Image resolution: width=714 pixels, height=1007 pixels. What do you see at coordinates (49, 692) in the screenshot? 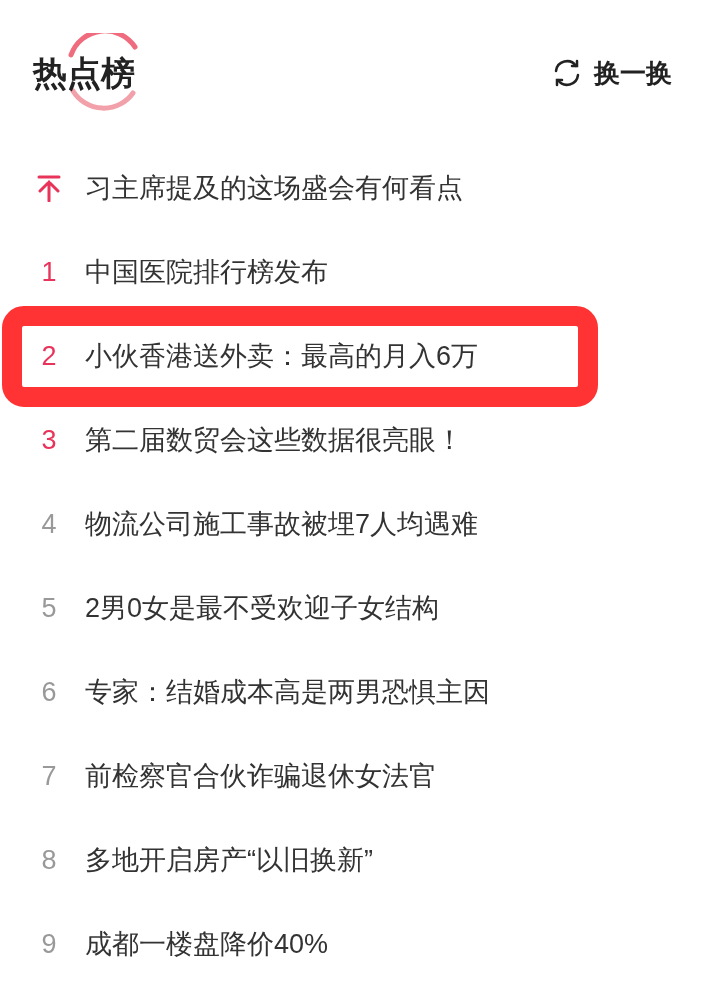
I see `rank-number: 6` at bounding box center [49, 692].